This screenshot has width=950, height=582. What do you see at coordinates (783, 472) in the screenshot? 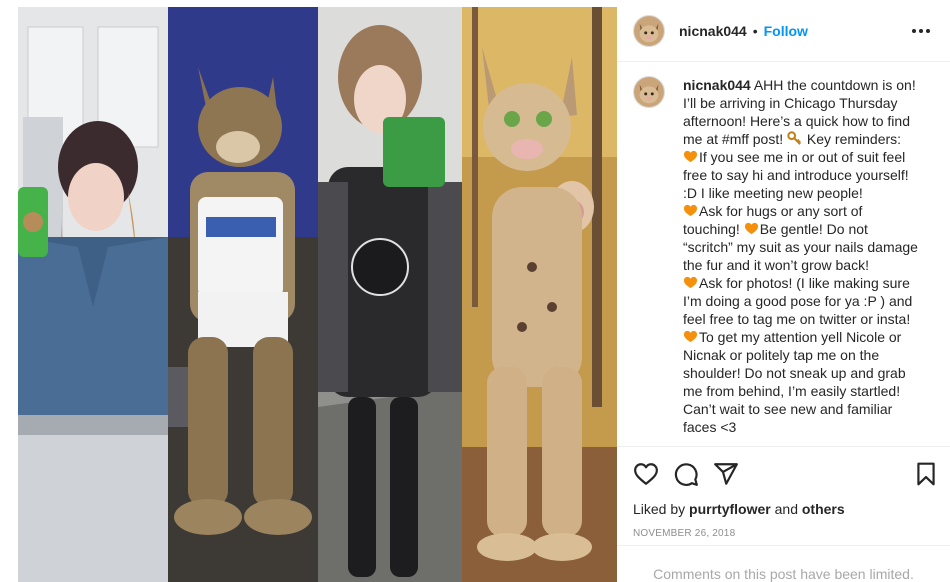
I see `post-actions-bar` at bounding box center [783, 472].